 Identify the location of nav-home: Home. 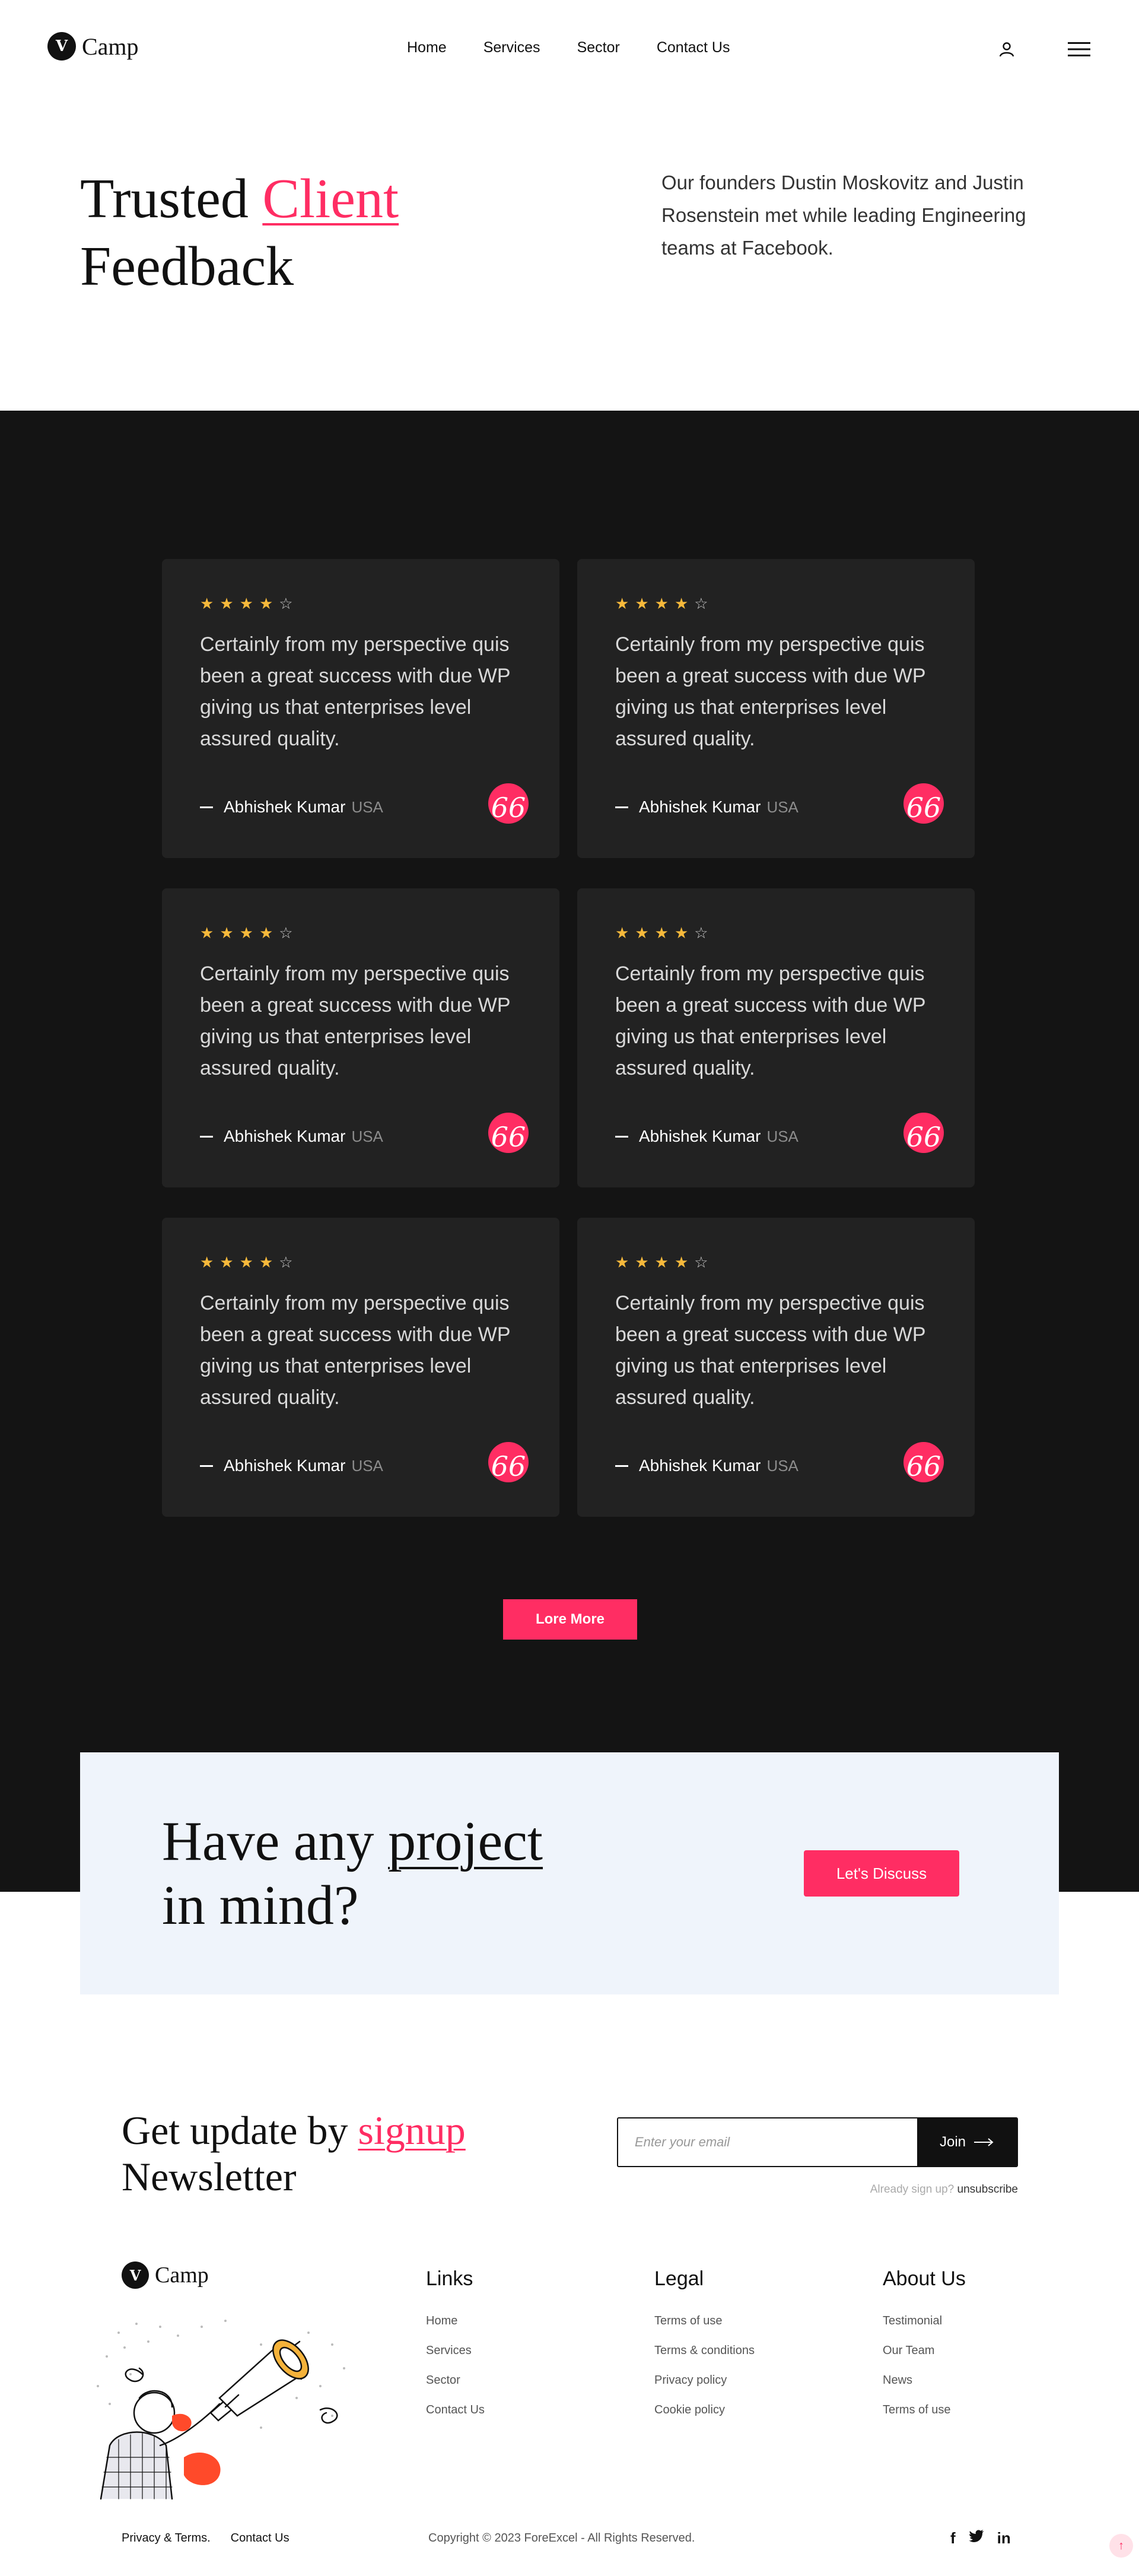
(427, 47).